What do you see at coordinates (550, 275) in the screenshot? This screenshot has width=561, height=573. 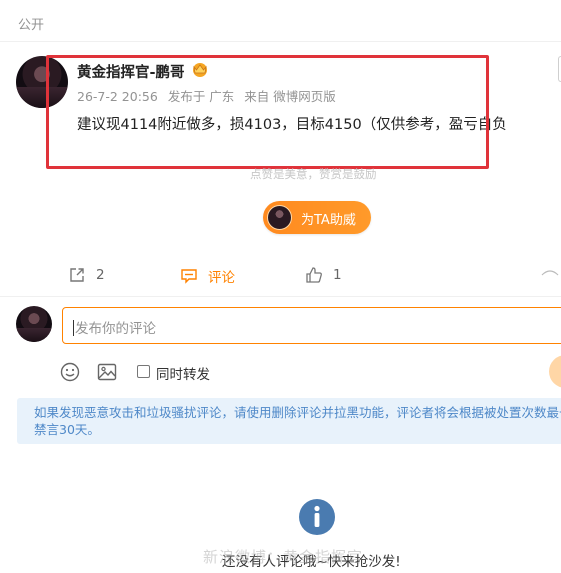 I see `more-icon` at bounding box center [550, 275].